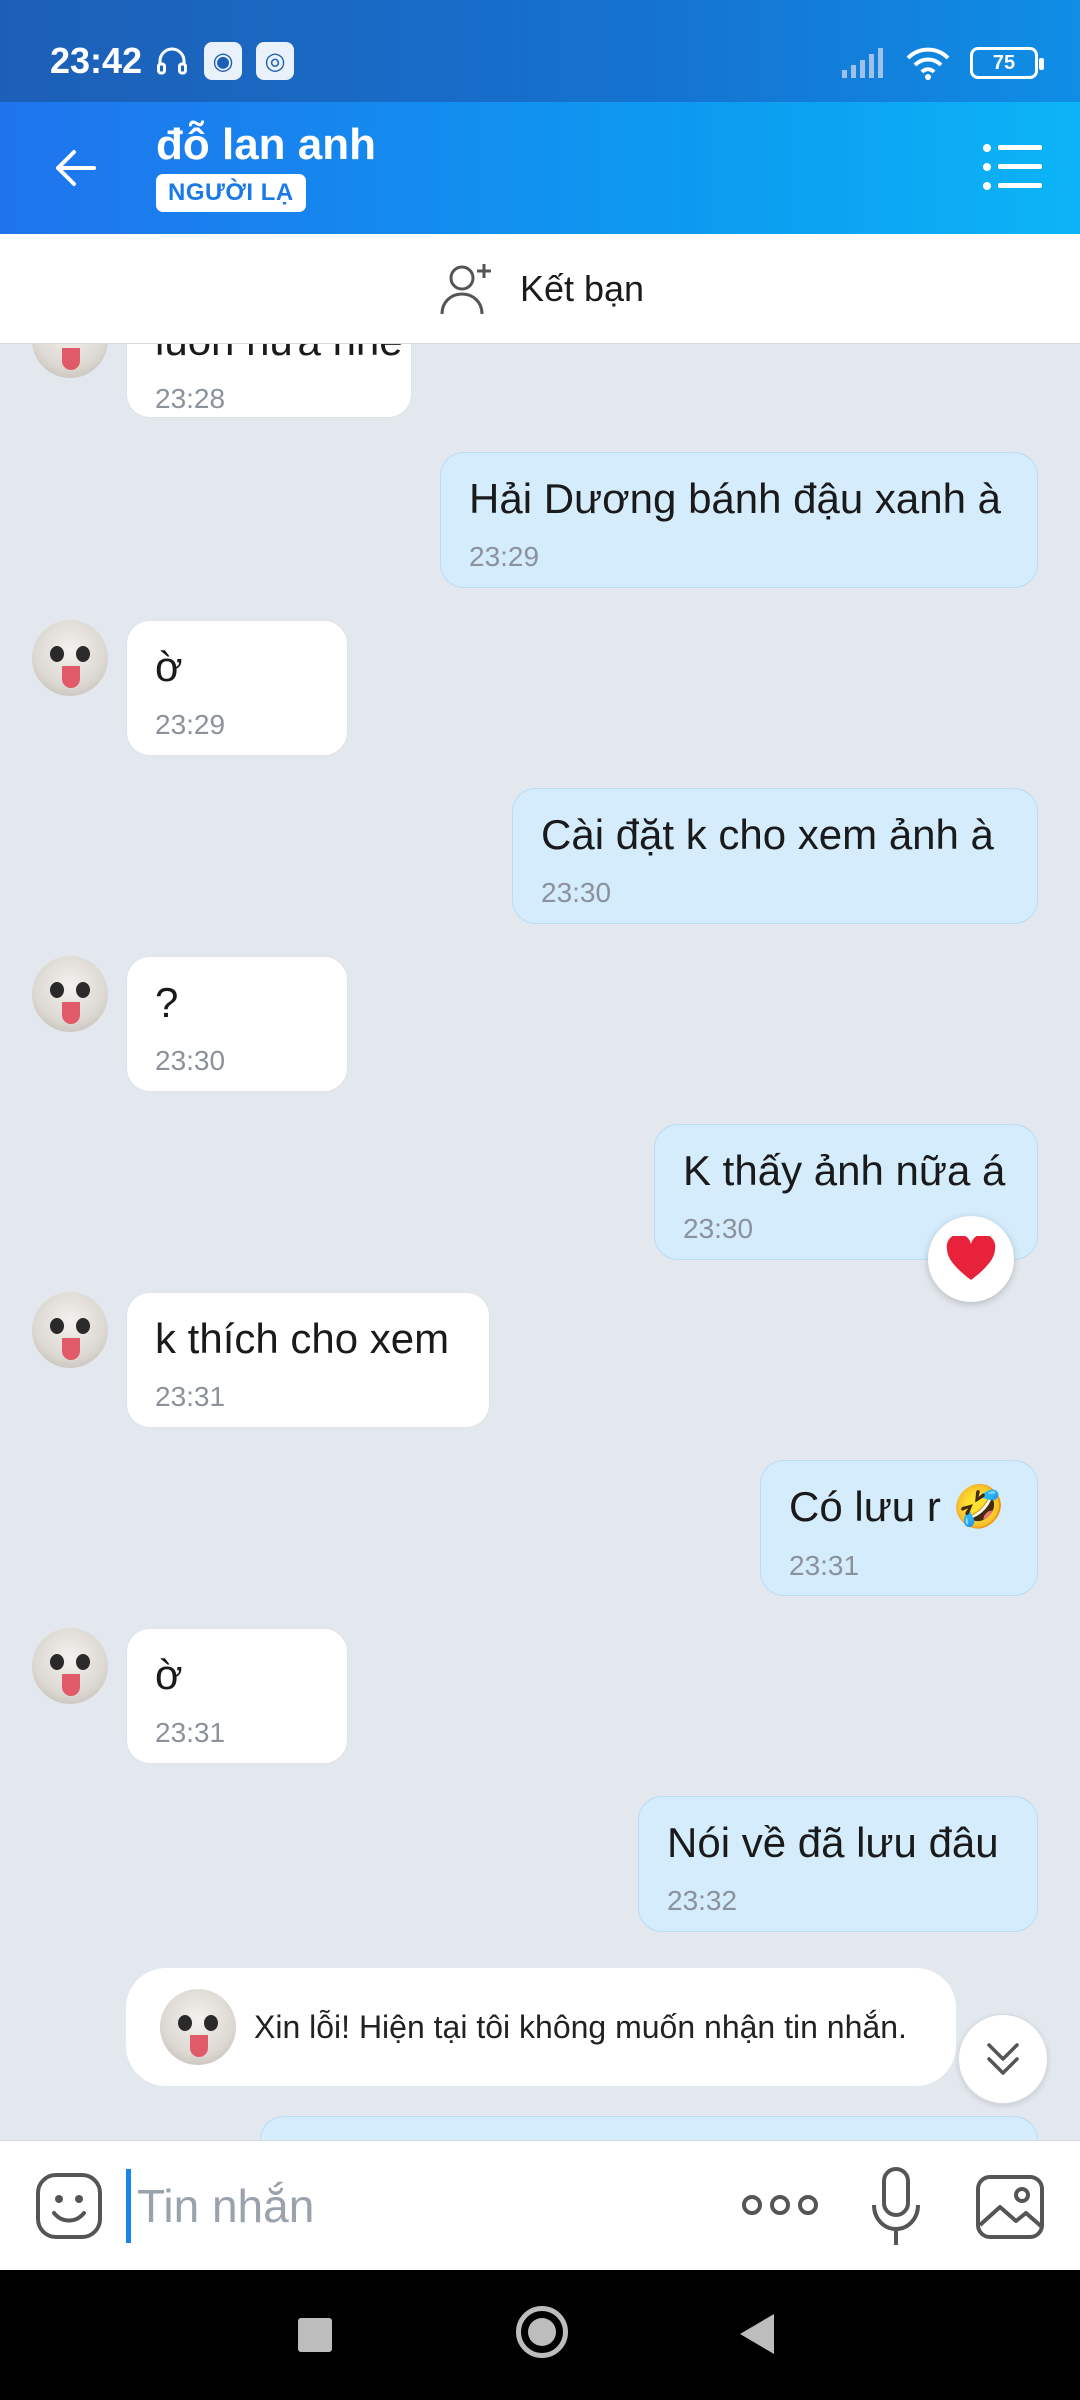 The image size is (1080, 2400). I want to click on message-outgoing-partial, so click(649, 2128).